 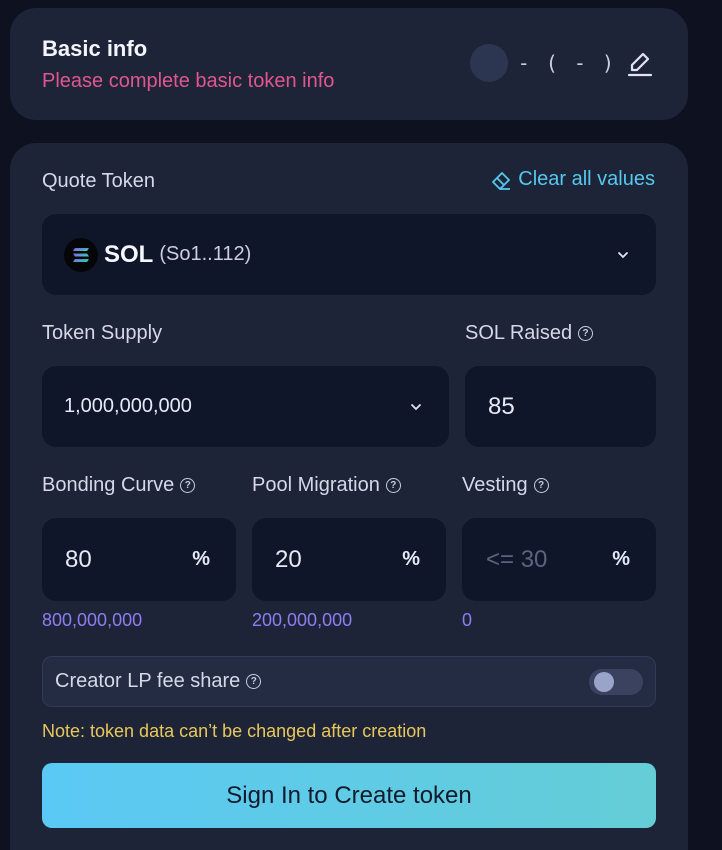 What do you see at coordinates (640, 63) in the screenshot?
I see `edit-pencil-icon` at bounding box center [640, 63].